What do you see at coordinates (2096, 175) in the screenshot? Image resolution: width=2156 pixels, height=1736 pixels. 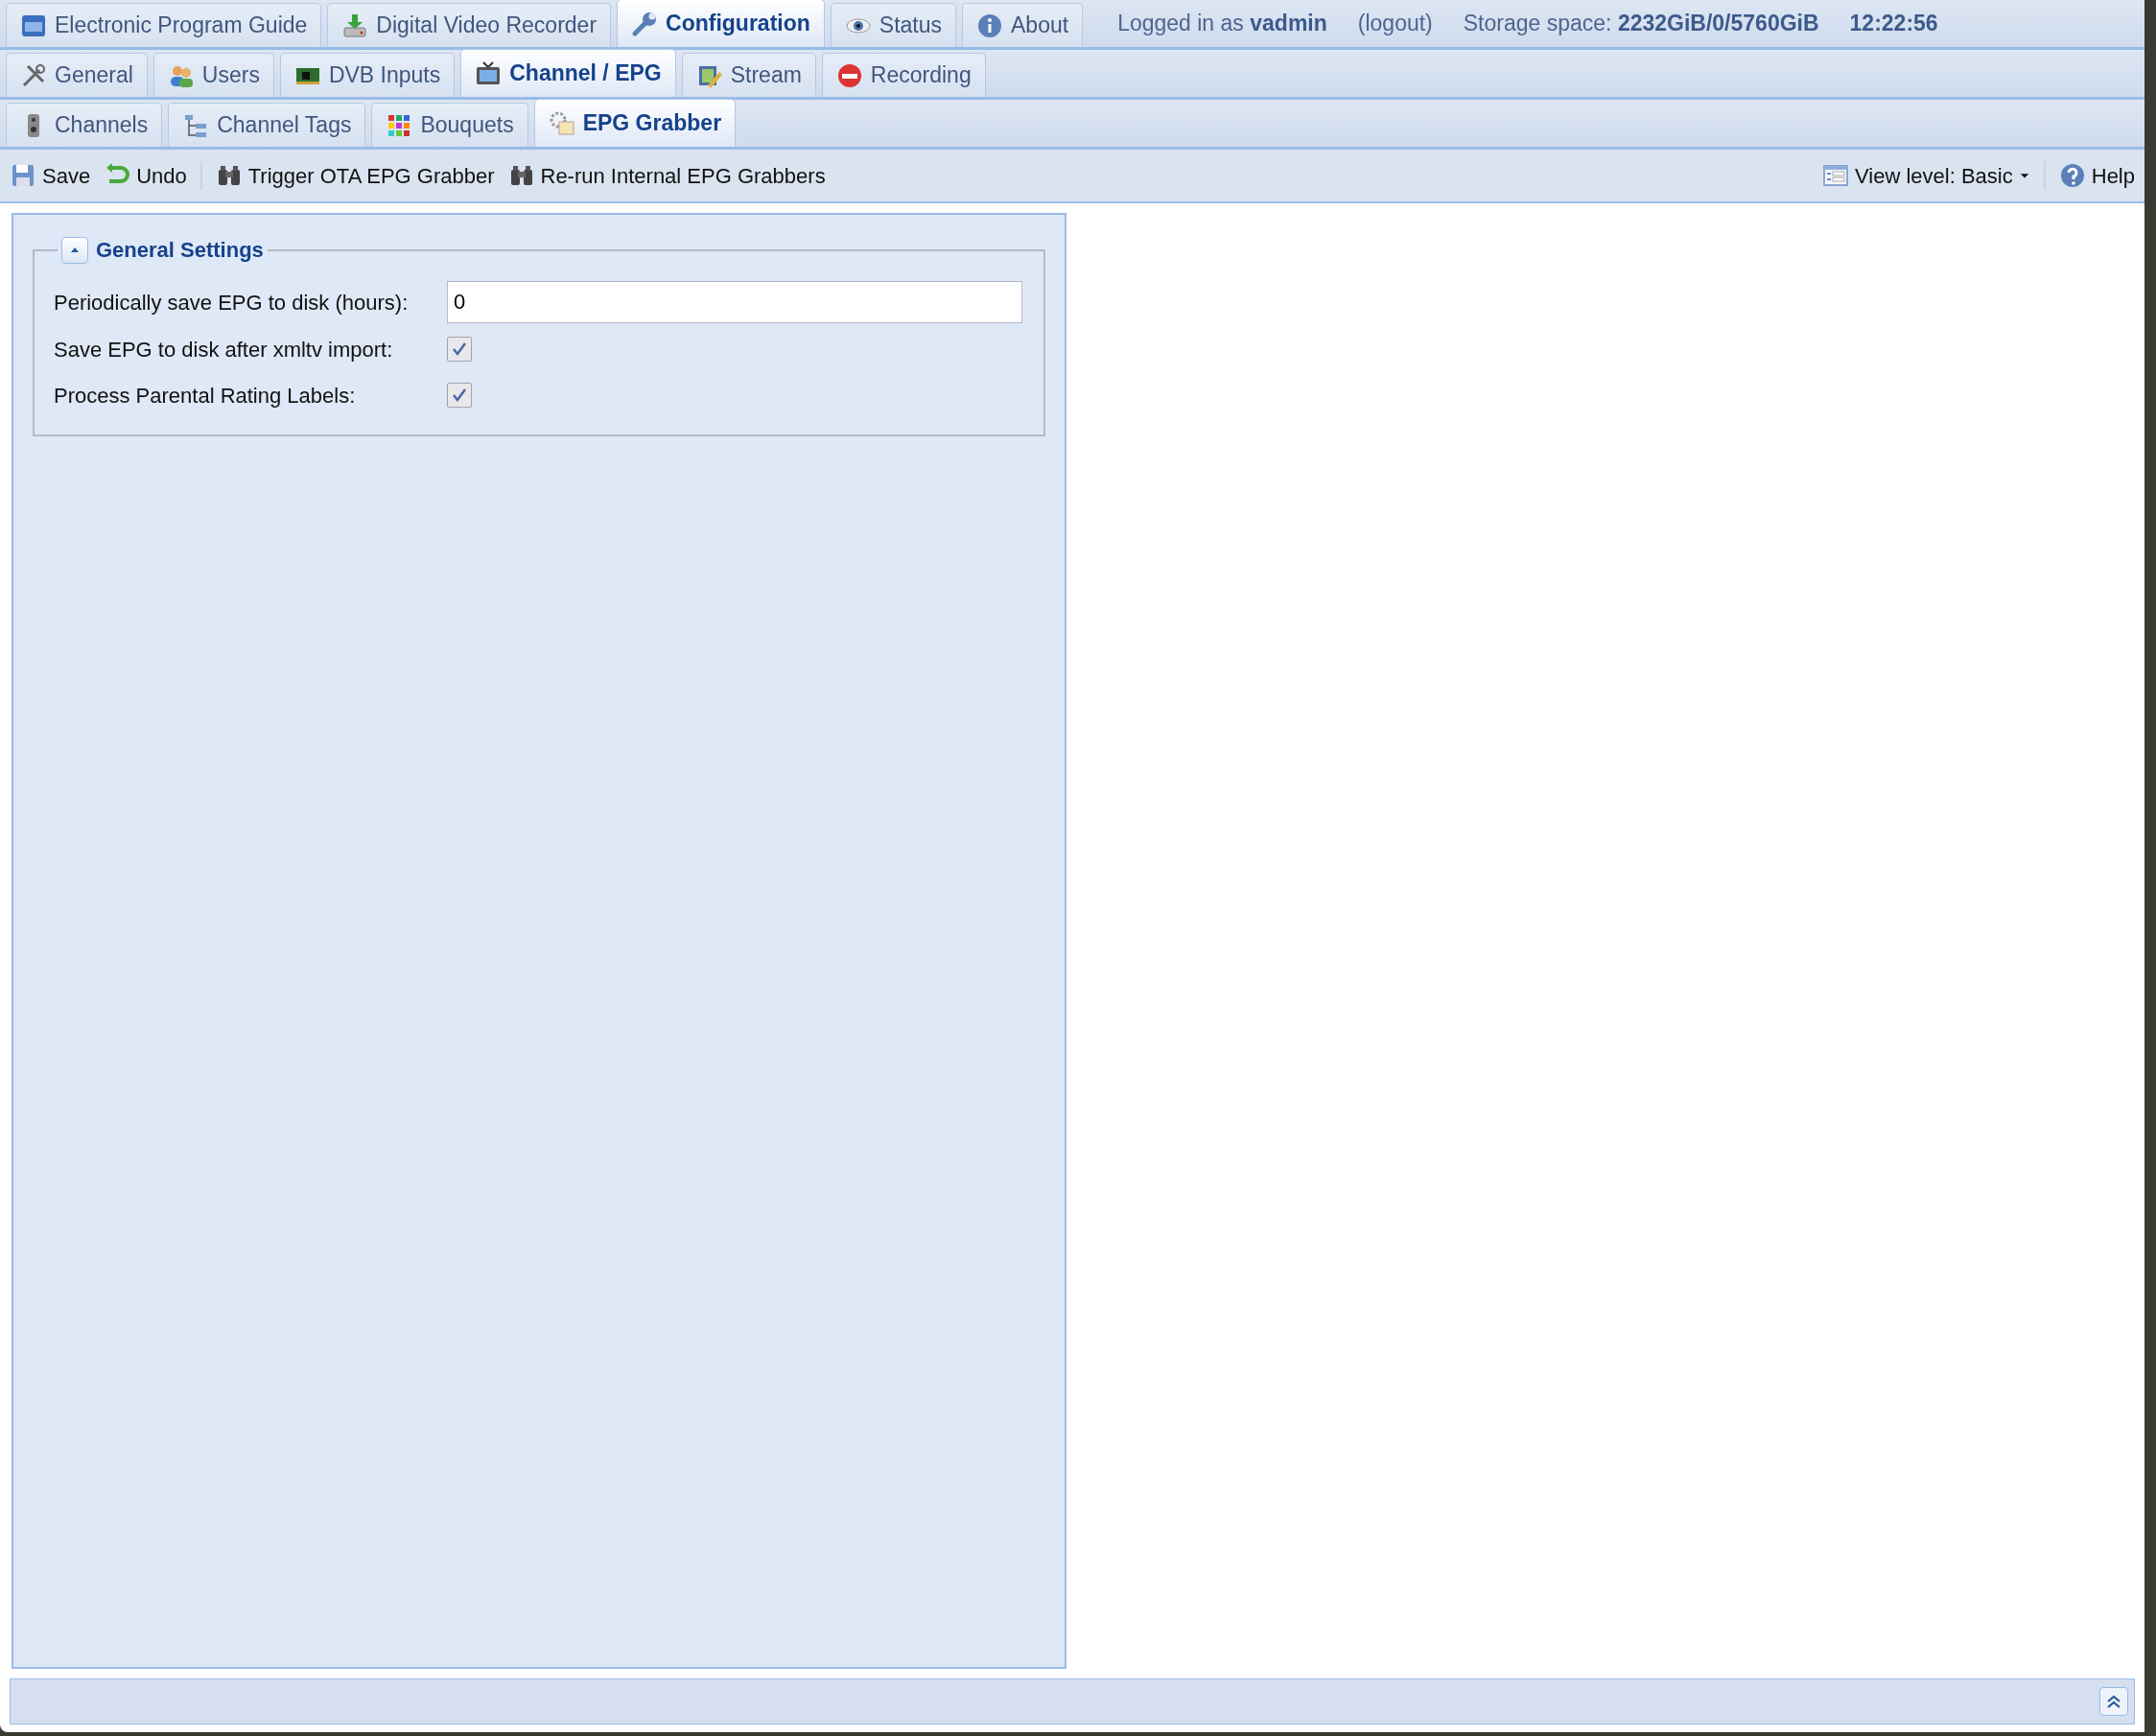 I see `help-button: Help` at bounding box center [2096, 175].